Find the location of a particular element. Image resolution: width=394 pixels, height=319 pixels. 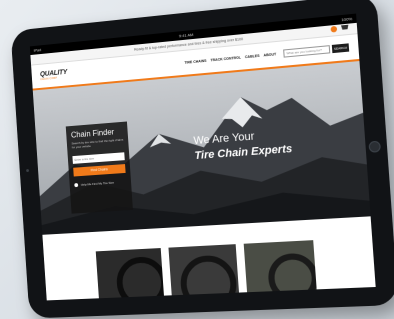

find-chains-button: Find Chains is located at coordinates (99, 170).